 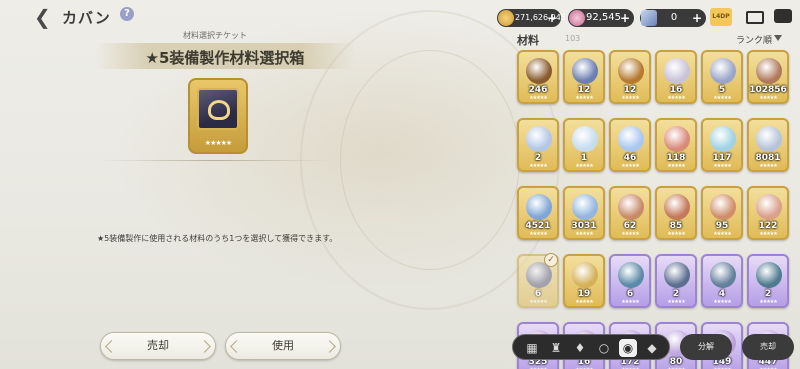 What do you see at coordinates (649, 18) in the screenshot?
I see `crystal-icon` at bounding box center [649, 18].